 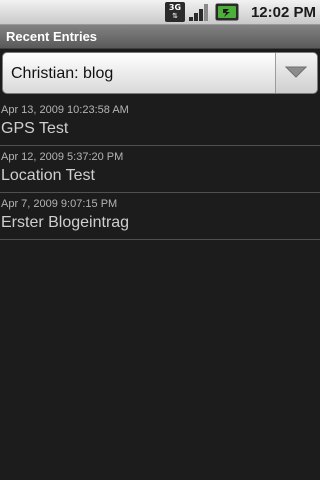 I want to click on title-bar: Recent Entries, so click(x=160, y=37).